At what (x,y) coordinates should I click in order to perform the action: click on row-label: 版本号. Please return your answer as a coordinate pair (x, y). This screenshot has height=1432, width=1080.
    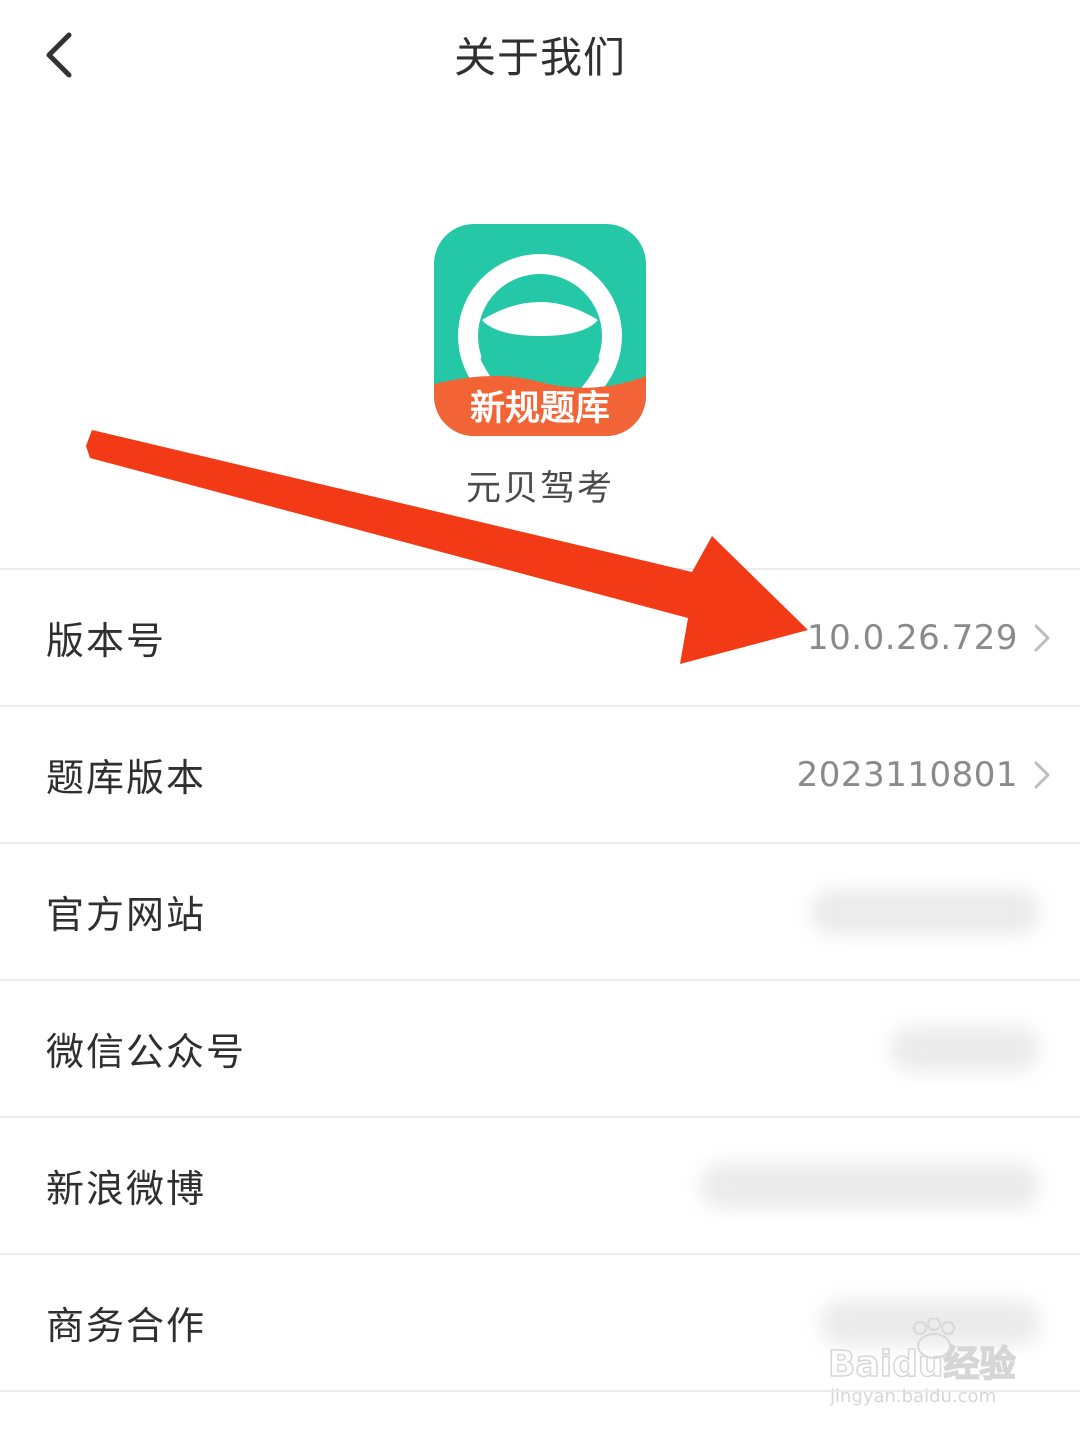
    Looking at the image, I should click on (106, 641).